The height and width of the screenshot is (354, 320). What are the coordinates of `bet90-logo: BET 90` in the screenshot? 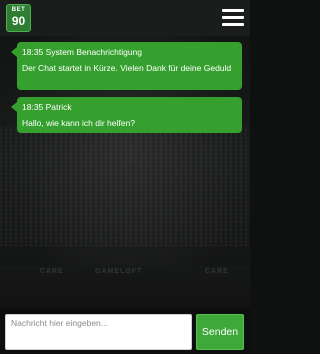 It's located at (18, 18).